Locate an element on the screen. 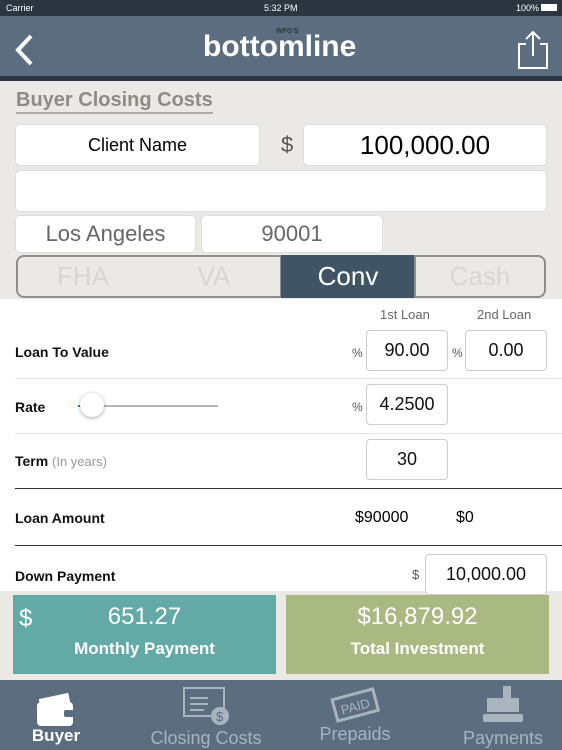 The width and height of the screenshot is (562, 750). rate-input: 4.2500 is located at coordinates (407, 404).